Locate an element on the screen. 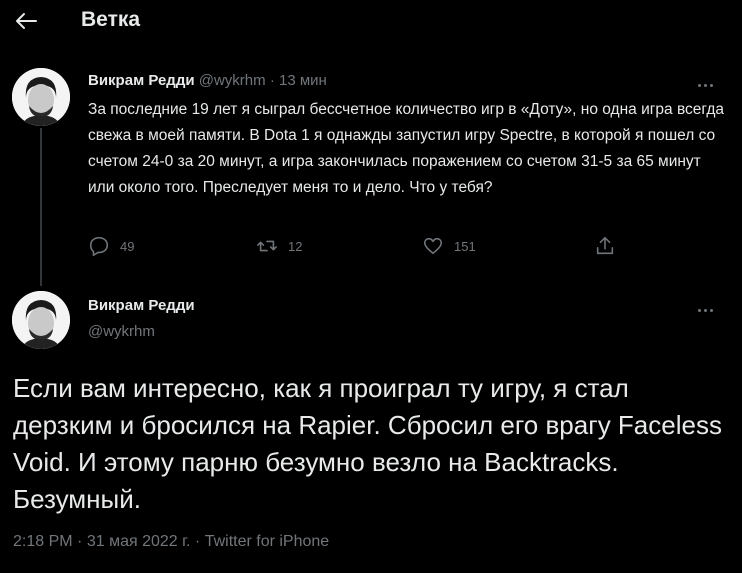 Image resolution: width=742 pixels, height=573 pixels. page-title: Ветка is located at coordinates (111, 19).